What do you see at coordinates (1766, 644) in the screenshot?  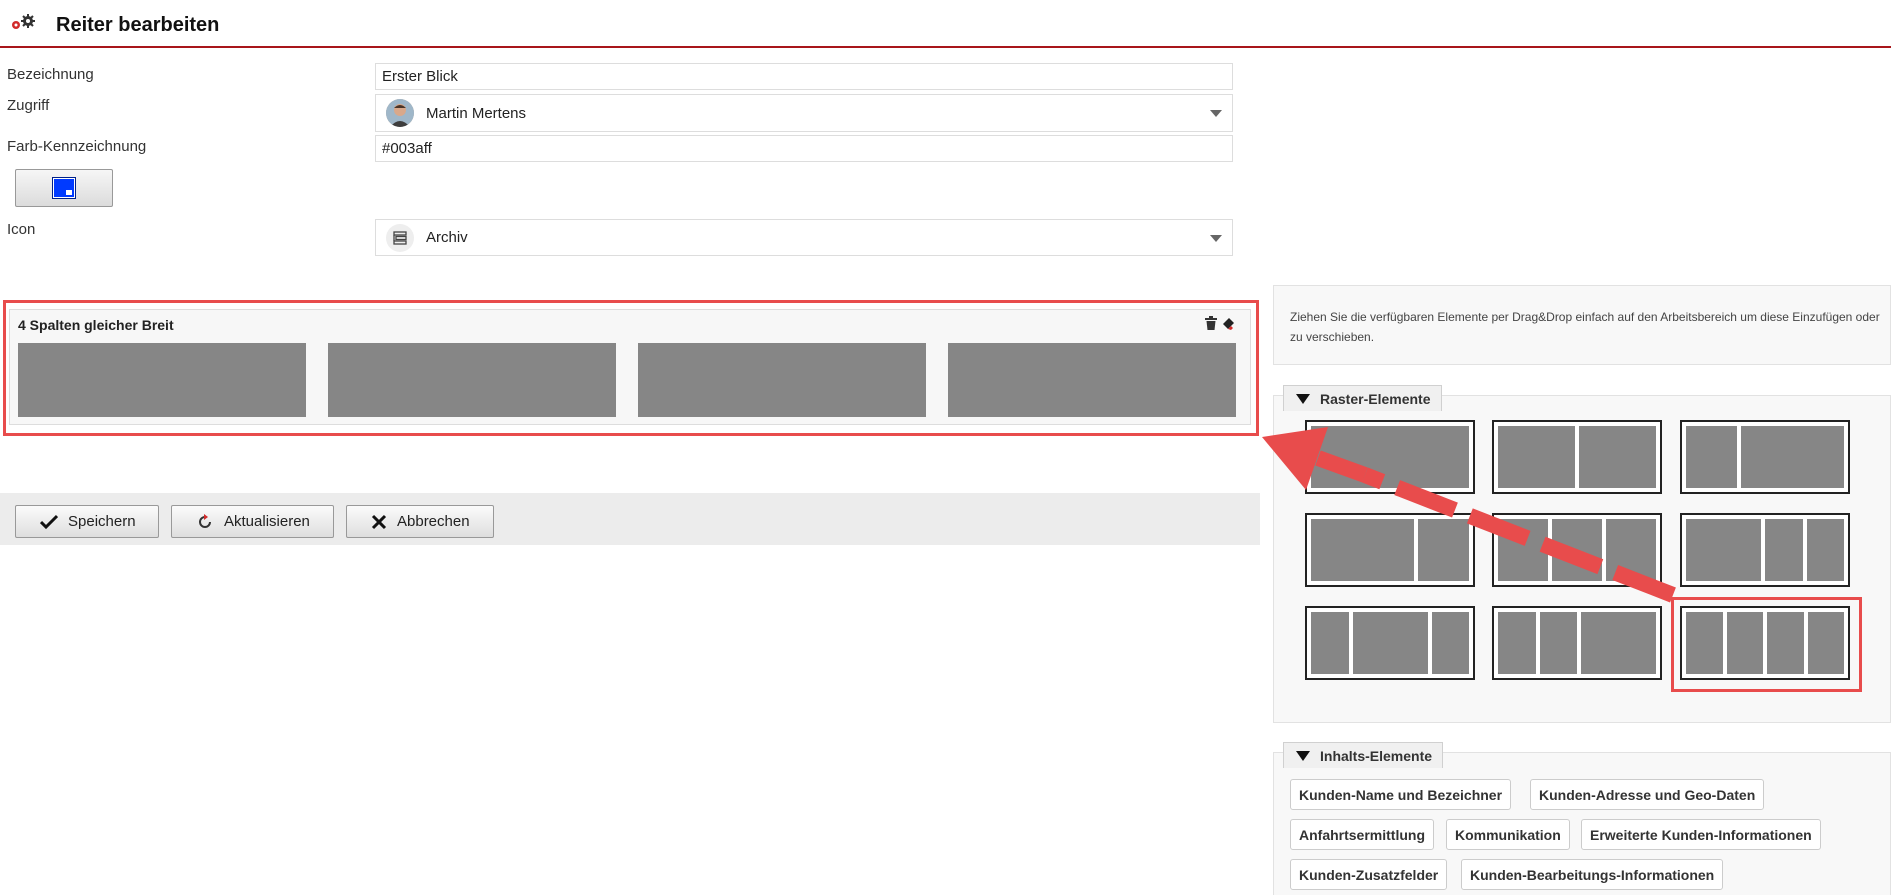 I see `selected-tile-highlight` at bounding box center [1766, 644].